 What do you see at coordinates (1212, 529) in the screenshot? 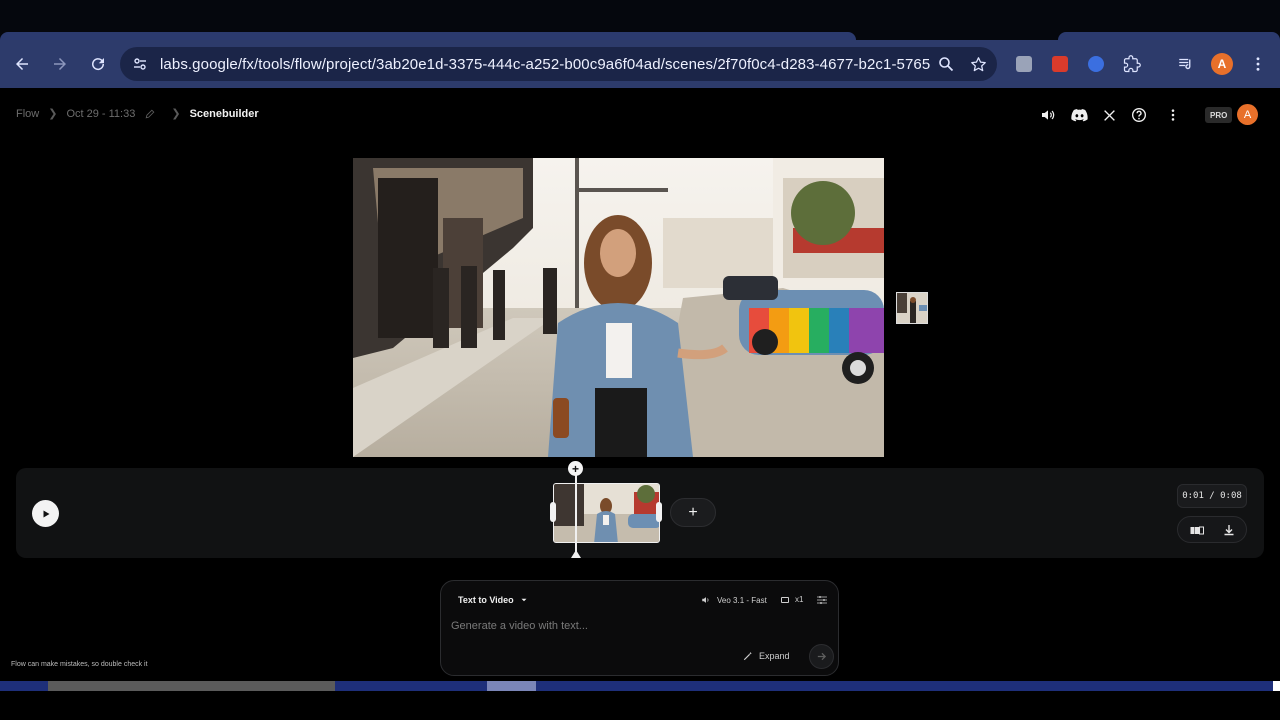
I see `timeline-actions` at bounding box center [1212, 529].